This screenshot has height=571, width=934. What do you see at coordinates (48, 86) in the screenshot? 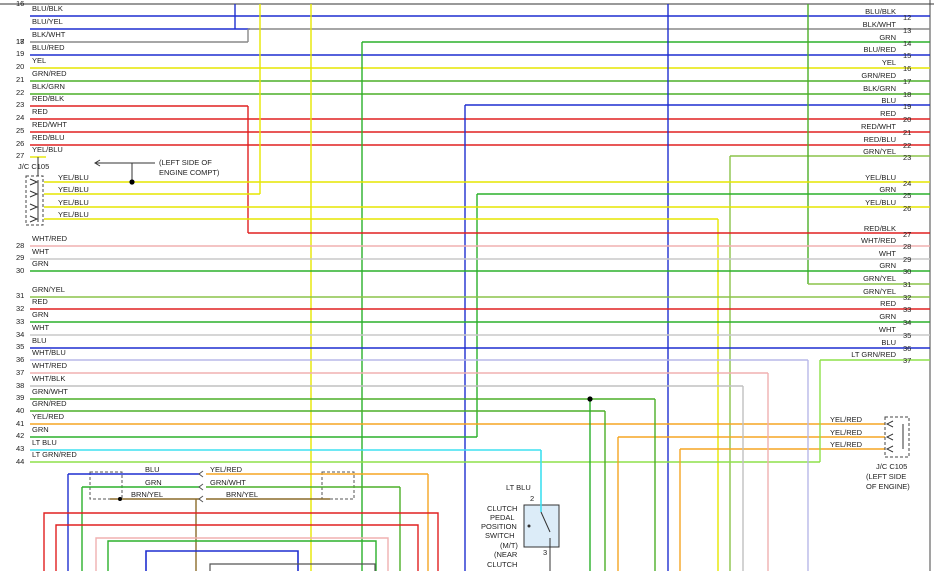
I see `left-wire-label: BLK/GRN` at bounding box center [48, 86].